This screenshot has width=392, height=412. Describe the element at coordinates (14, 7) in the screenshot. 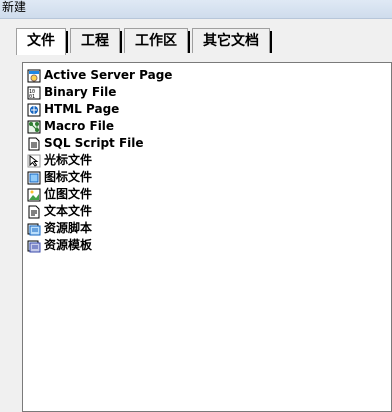

I see `window-title: 新建` at that location.